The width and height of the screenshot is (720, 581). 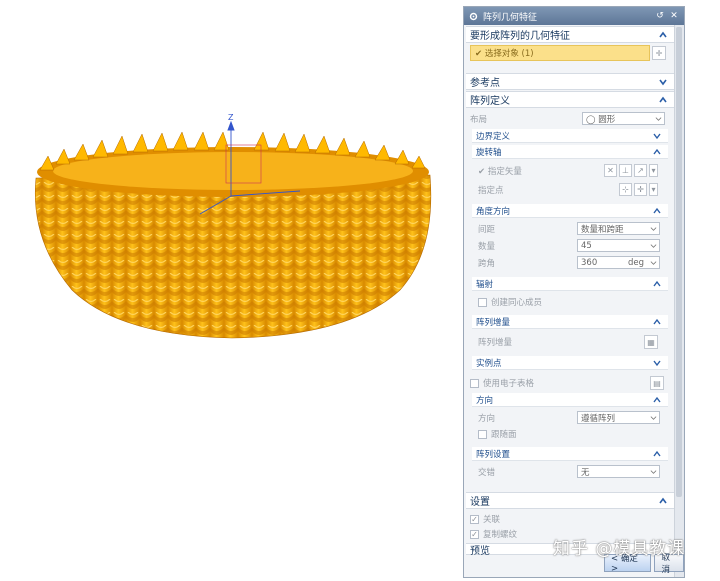 I want to click on increment-title: 阵列增量, so click(x=493, y=322).